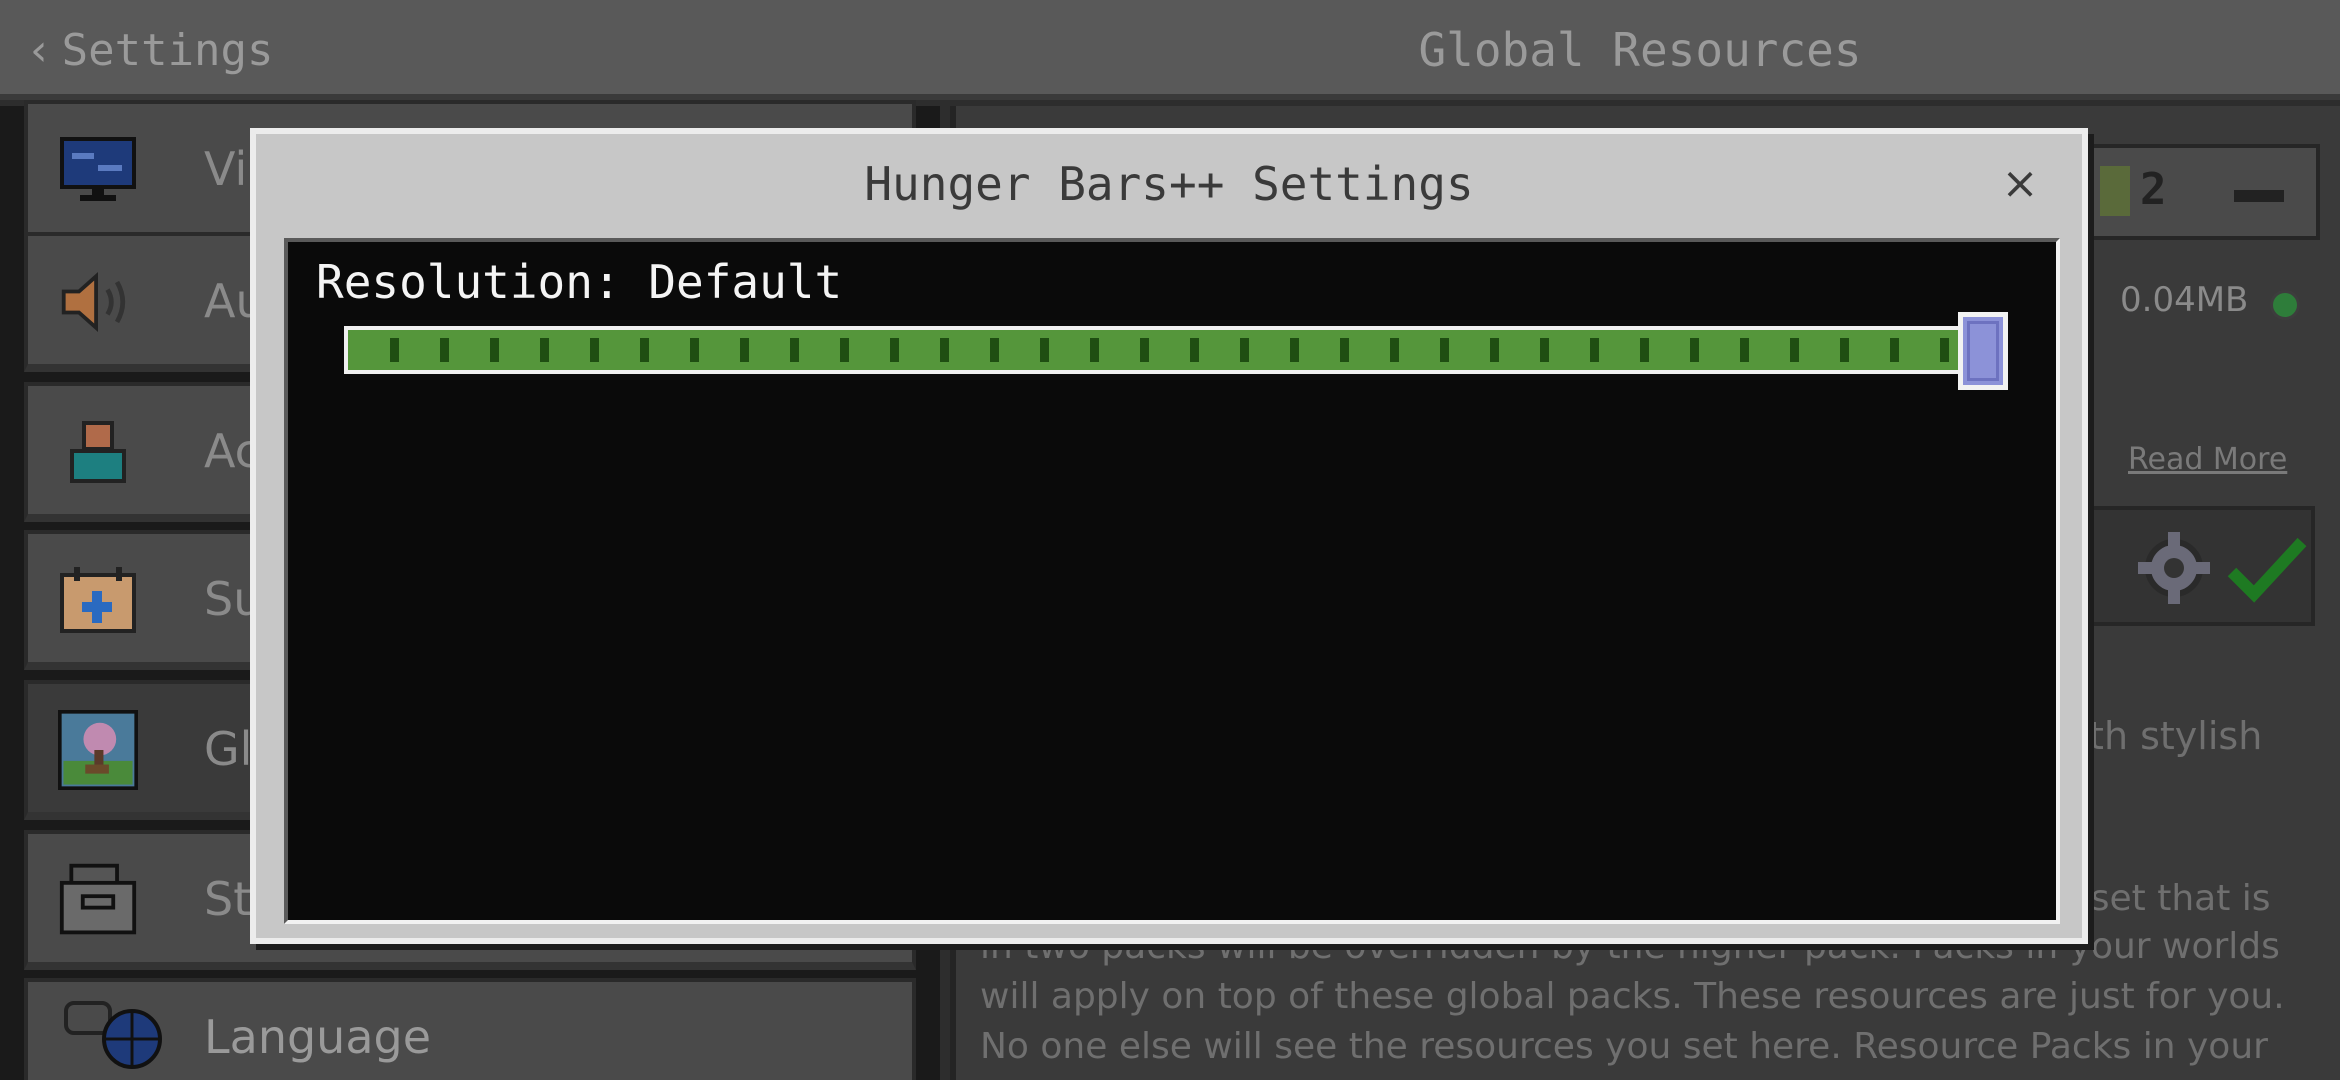 The width and height of the screenshot is (2340, 1080). What do you see at coordinates (2259, 196) in the screenshot?
I see `minus-icon` at bounding box center [2259, 196].